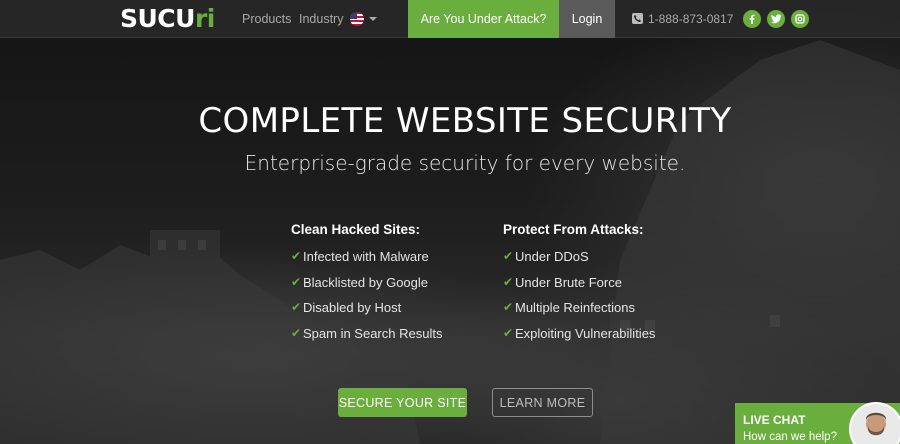  Describe the element at coordinates (360, 256) in the screenshot. I see `list-item: ✔ Infected with Malware` at that location.